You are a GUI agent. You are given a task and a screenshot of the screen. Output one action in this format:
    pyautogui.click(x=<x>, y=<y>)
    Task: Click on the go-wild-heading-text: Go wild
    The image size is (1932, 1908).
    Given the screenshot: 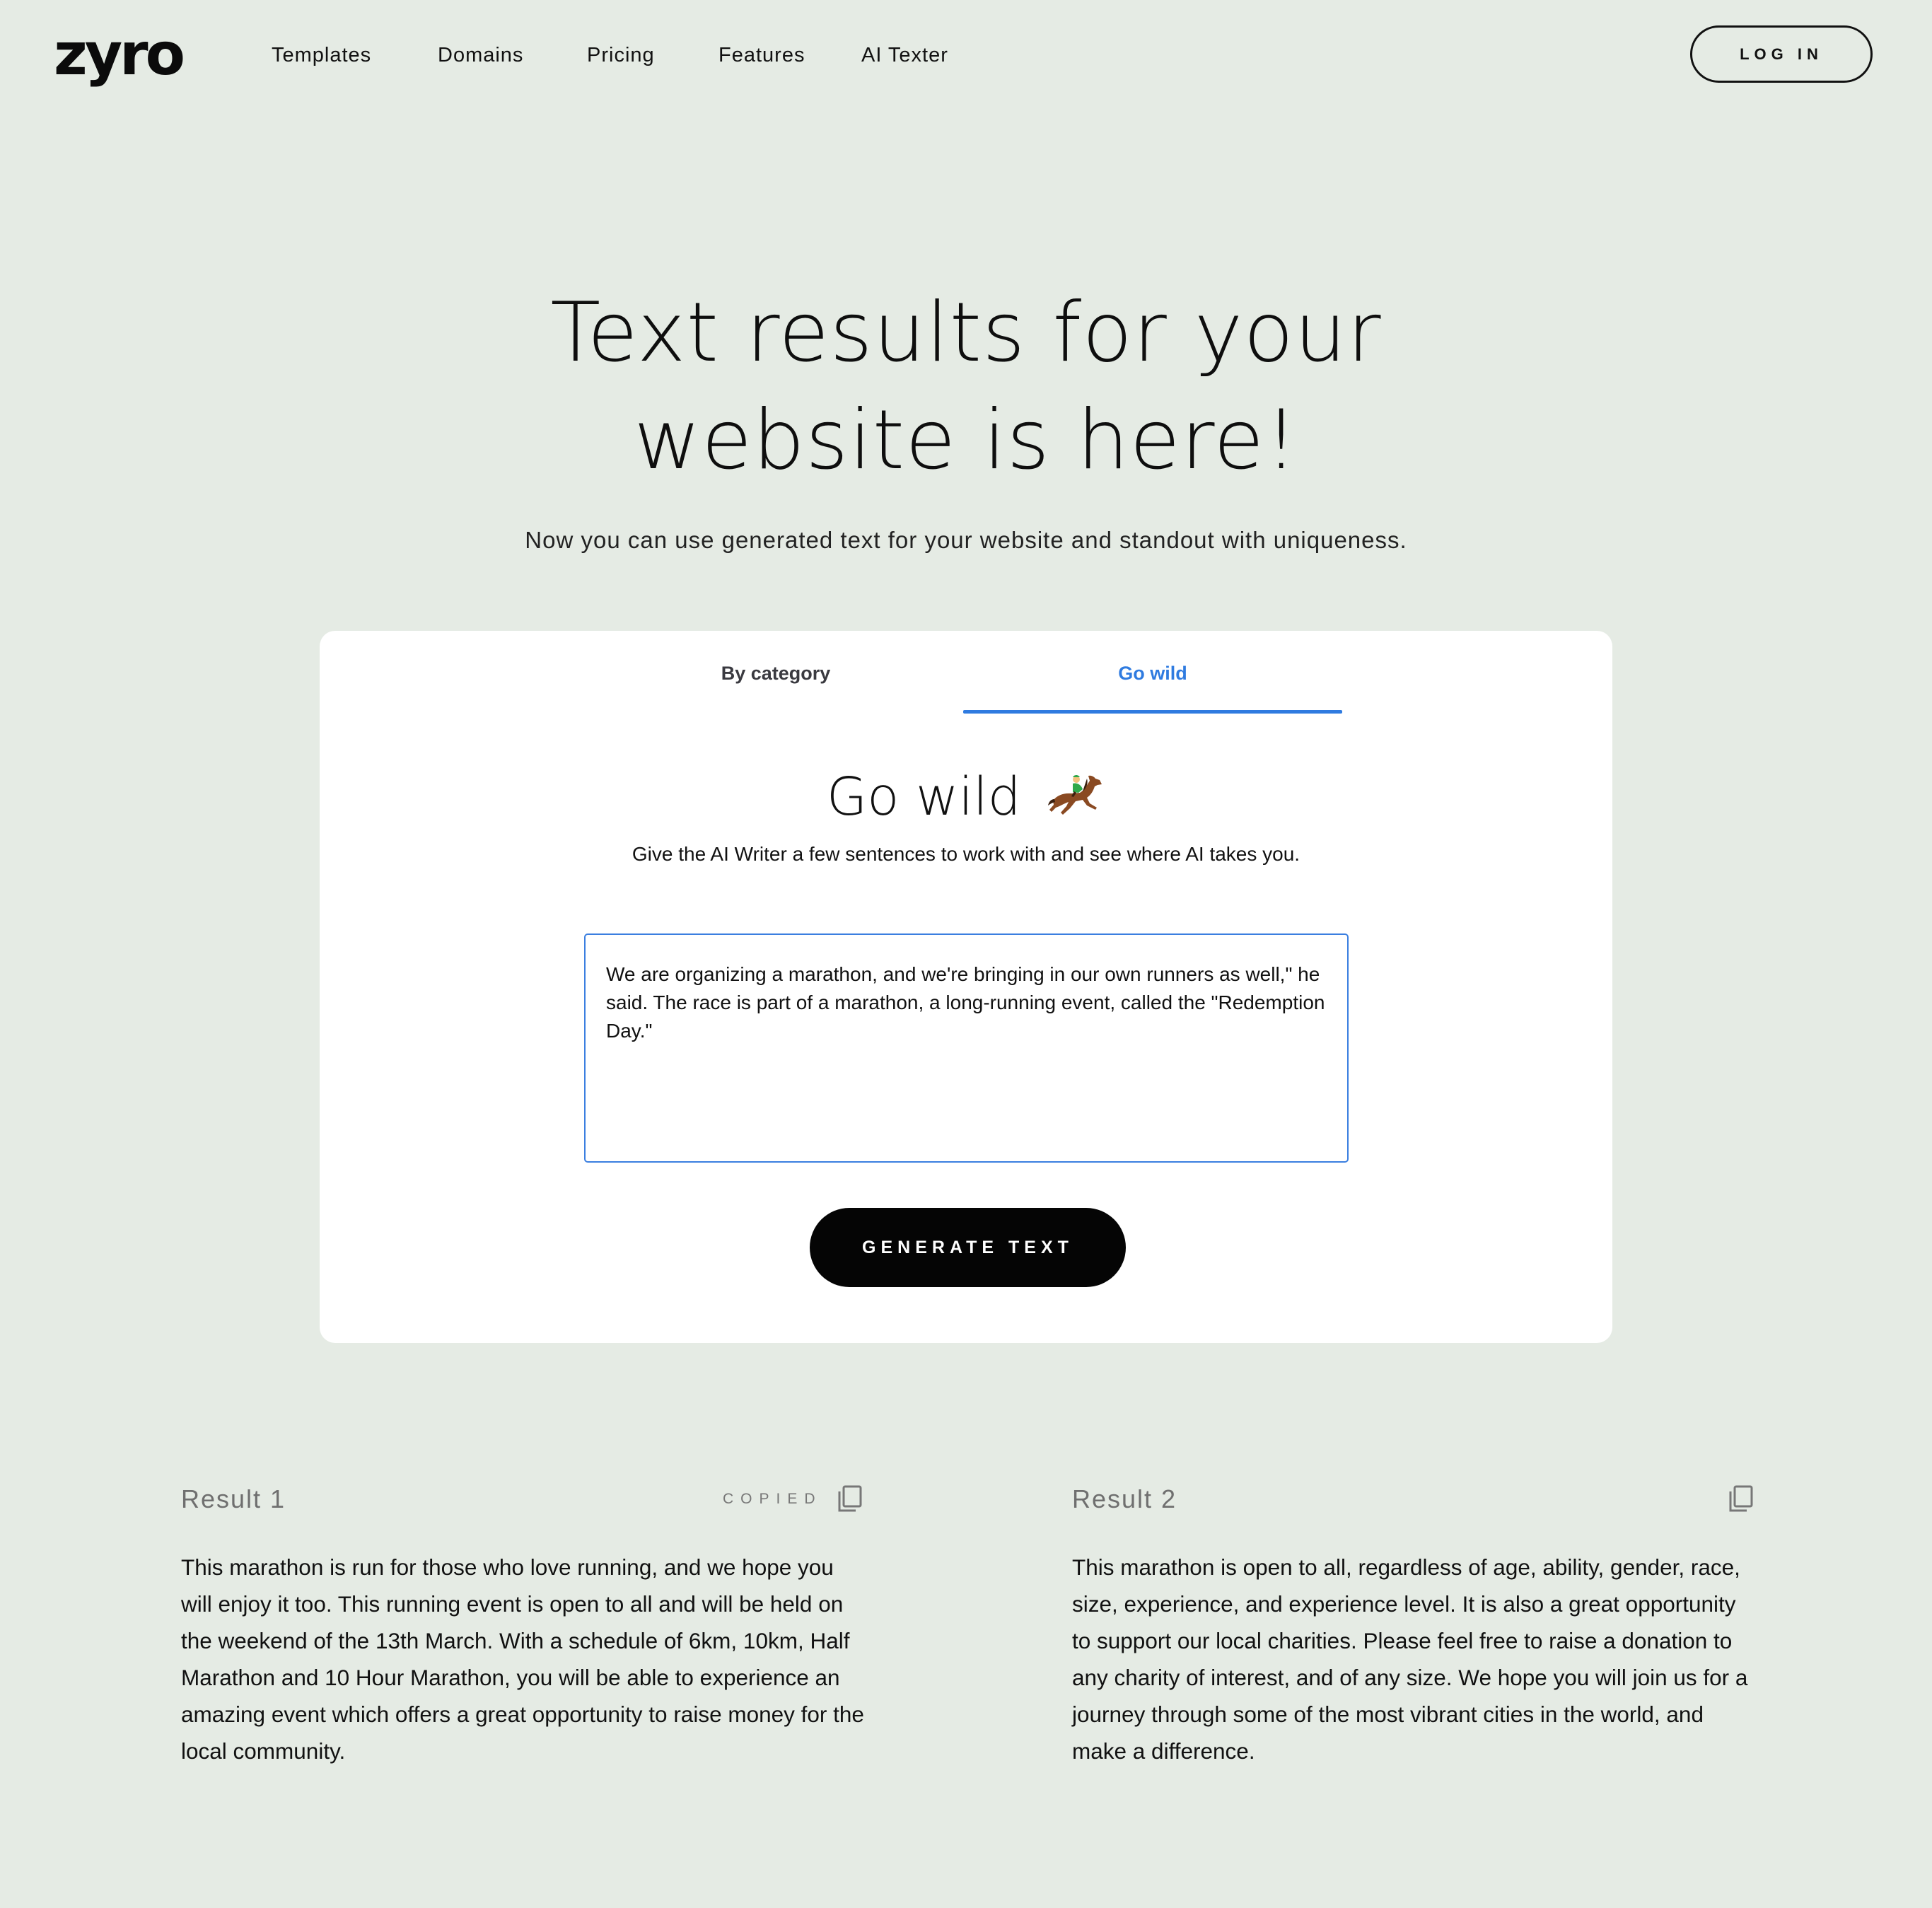 What is the action you would take?
    pyautogui.click(x=923, y=797)
    